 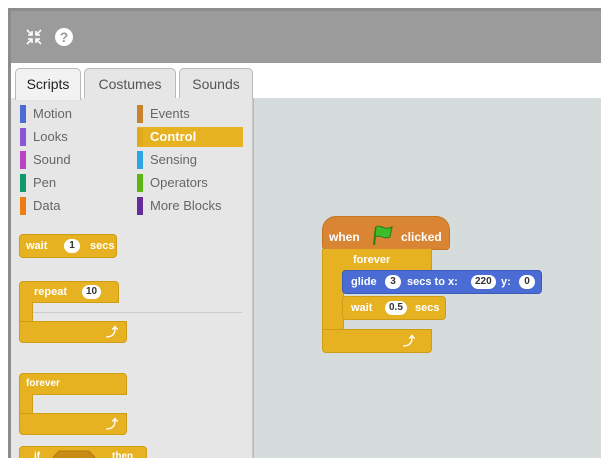 I want to click on help-icon: ?, so click(x=64, y=37).